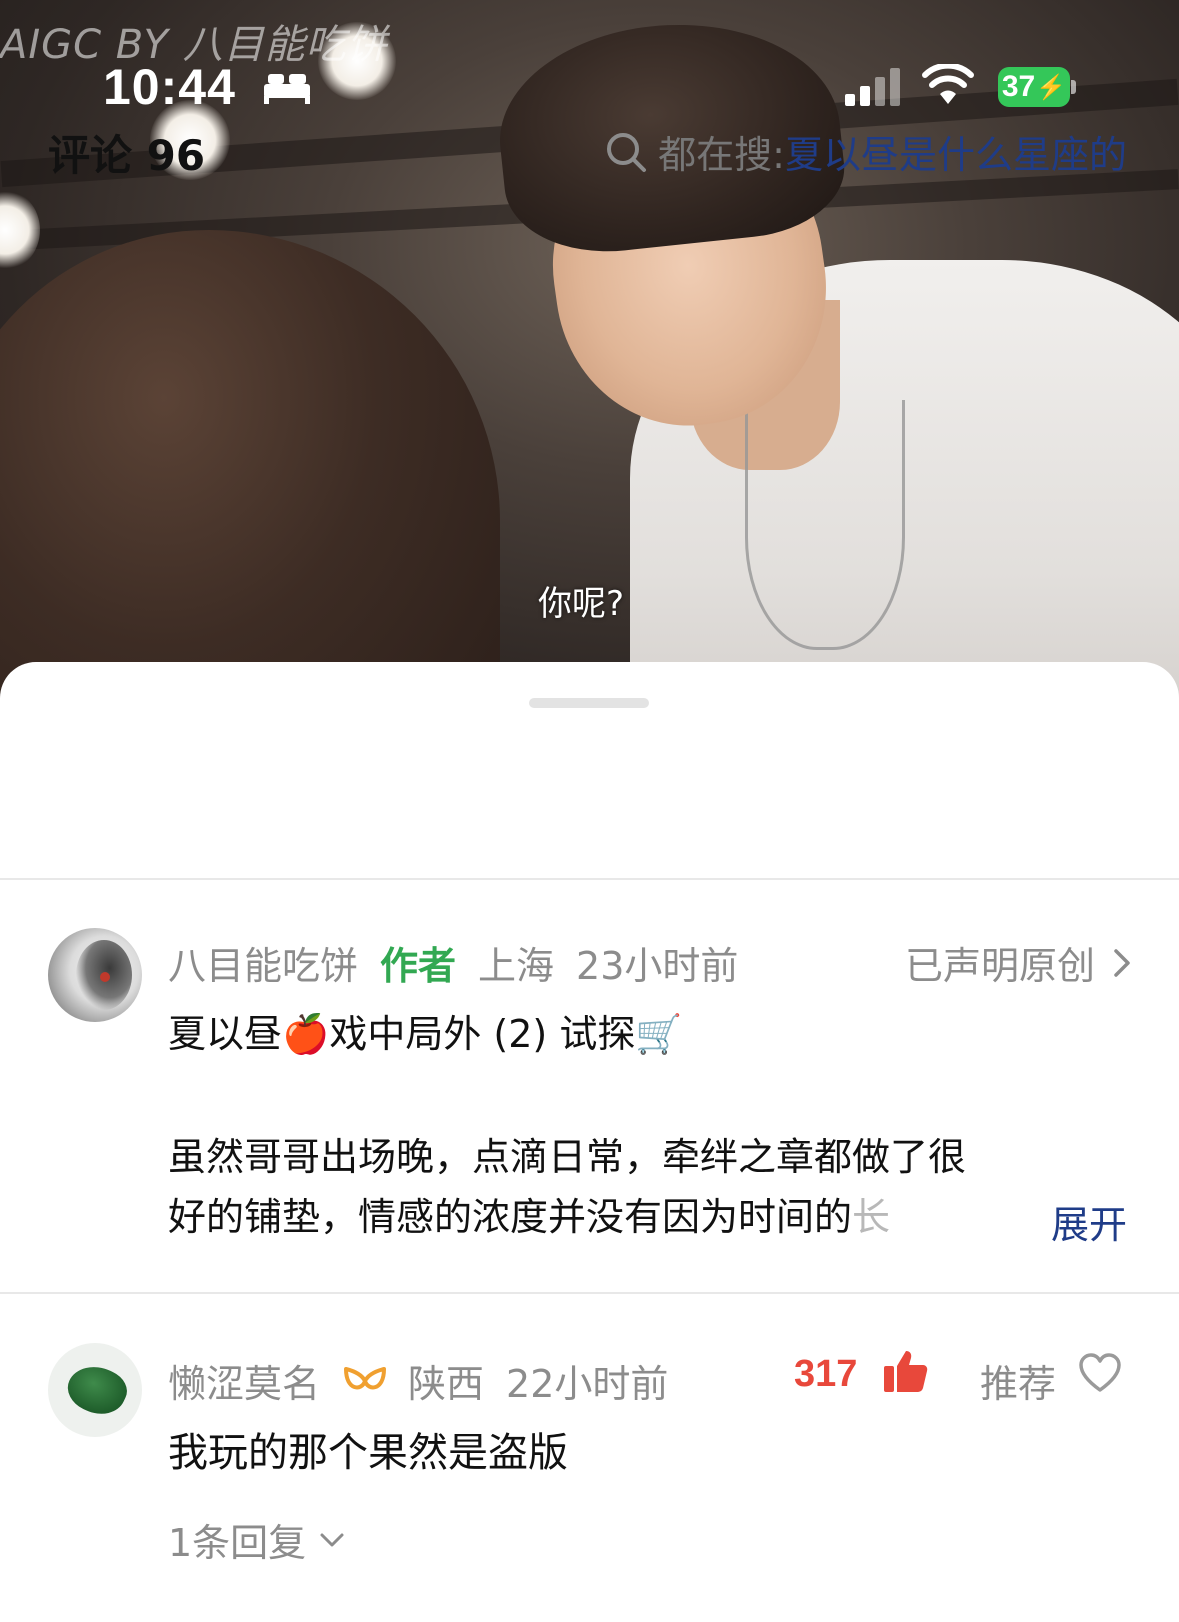  Describe the element at coordinates (721, 155) in the screenshot. I see `search-prefix: 都在搜:` at that location.